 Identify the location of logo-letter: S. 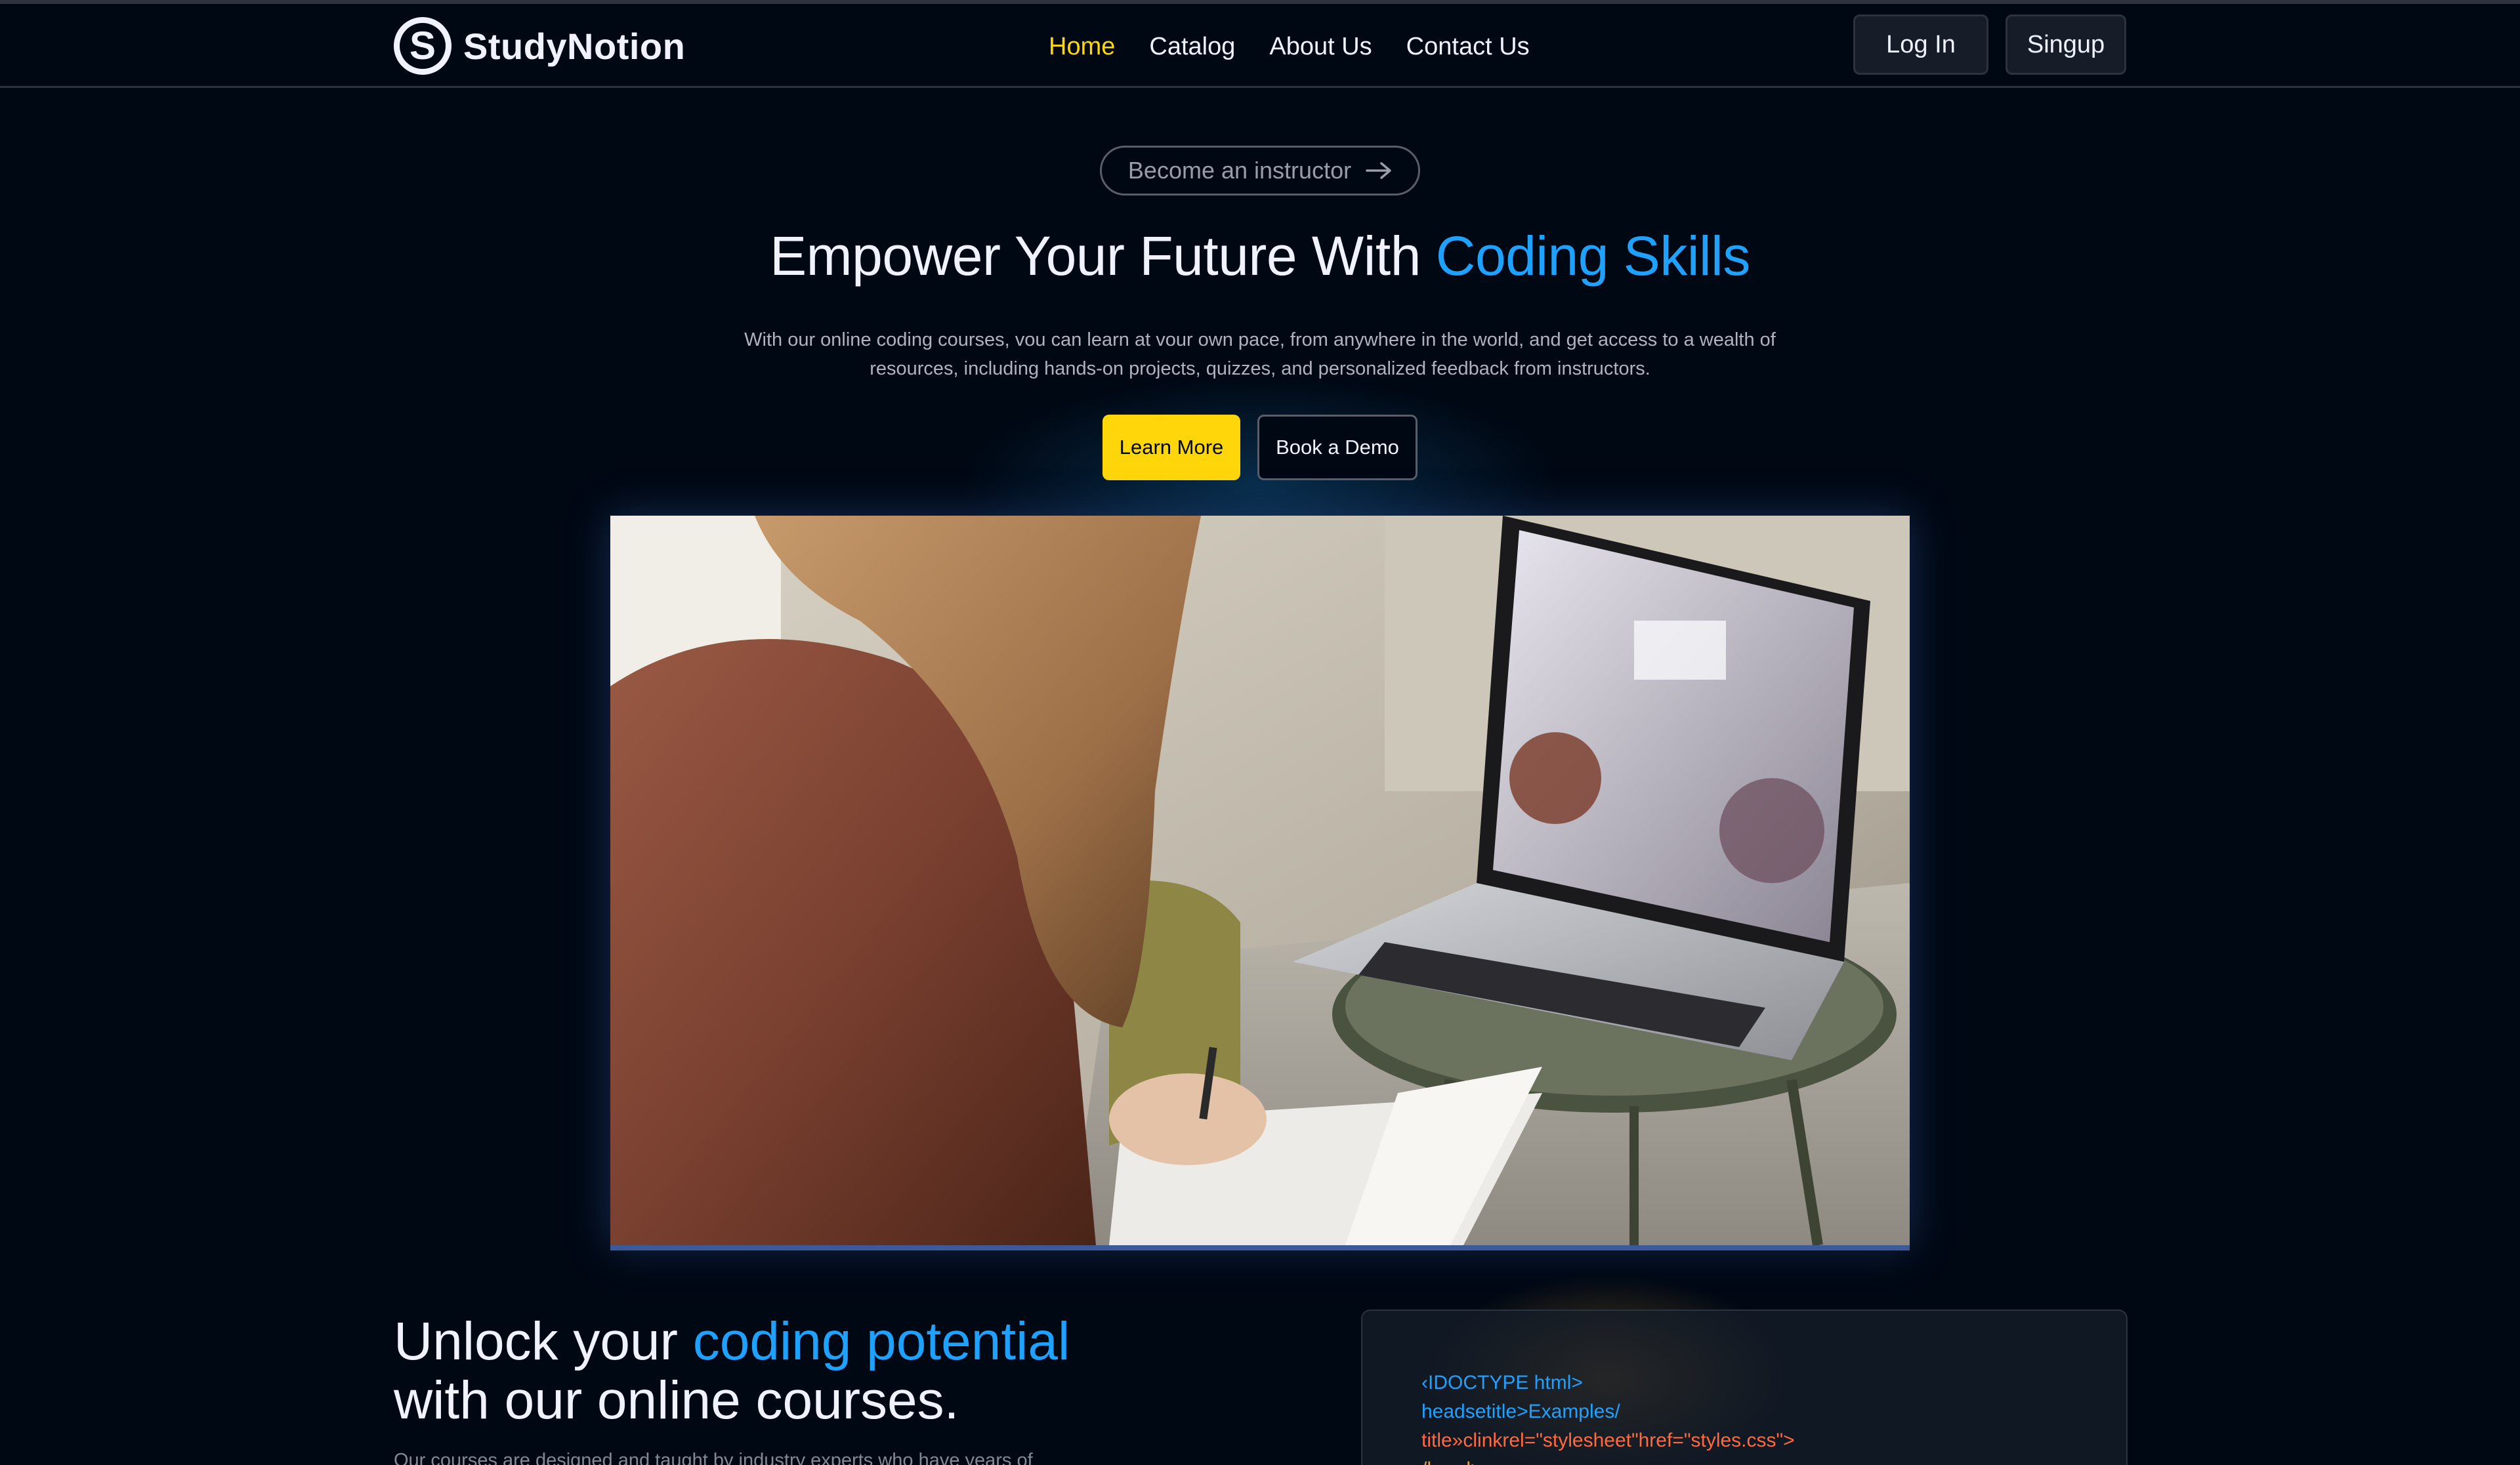
(423, 46).